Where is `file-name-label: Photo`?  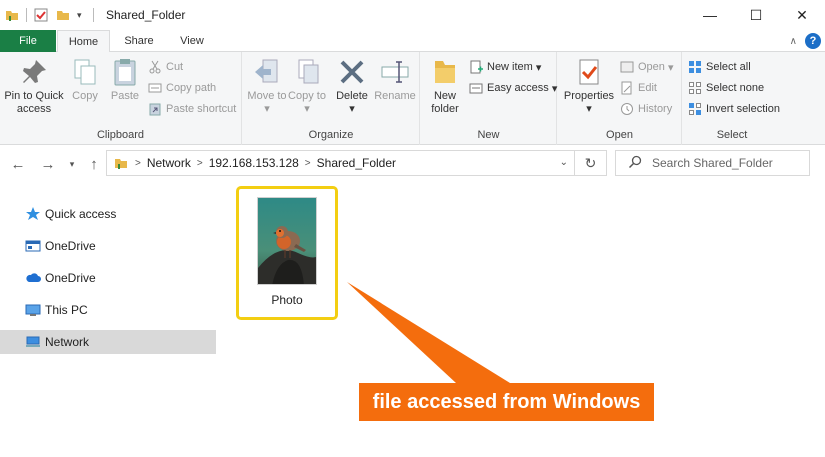
file-name-label: Photo is located at coordinates (287, 300).